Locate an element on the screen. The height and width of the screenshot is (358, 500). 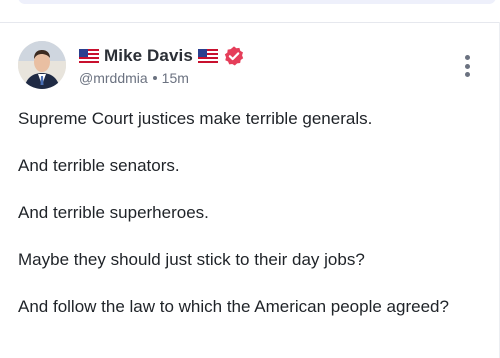
post-timestamp: 15m is located at coordinates (175, 78).